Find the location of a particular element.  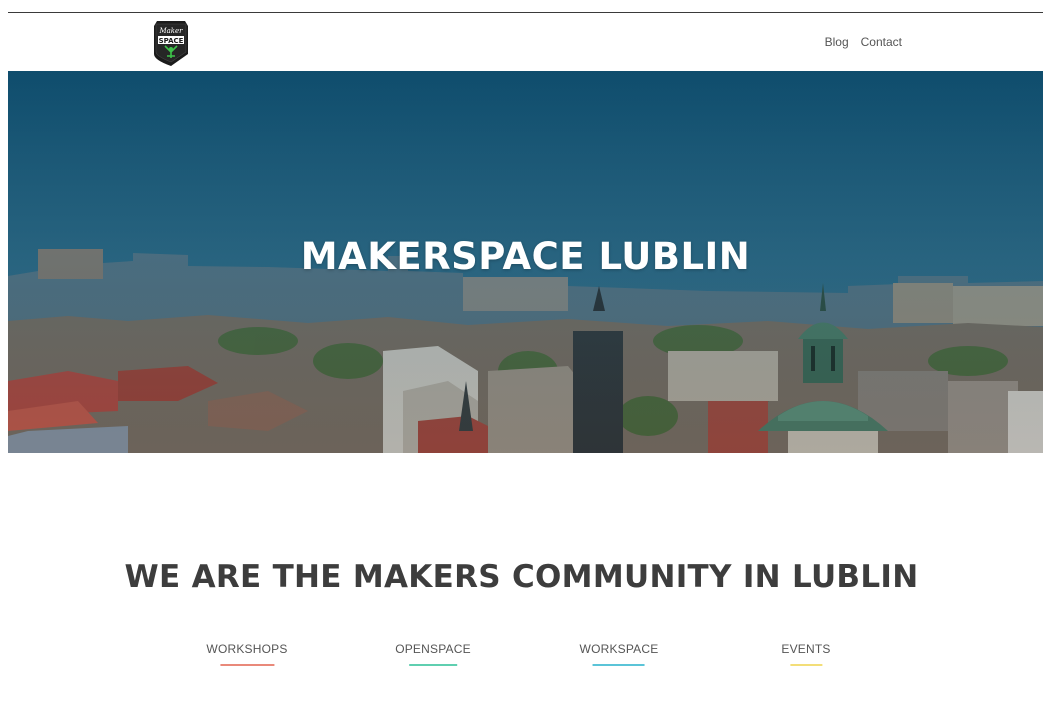

main-nav: Blog Contact is located at coordinates (863, 42).